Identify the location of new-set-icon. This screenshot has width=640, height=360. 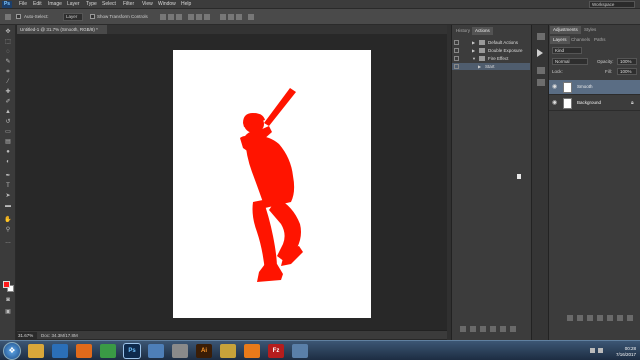
(493, 329).